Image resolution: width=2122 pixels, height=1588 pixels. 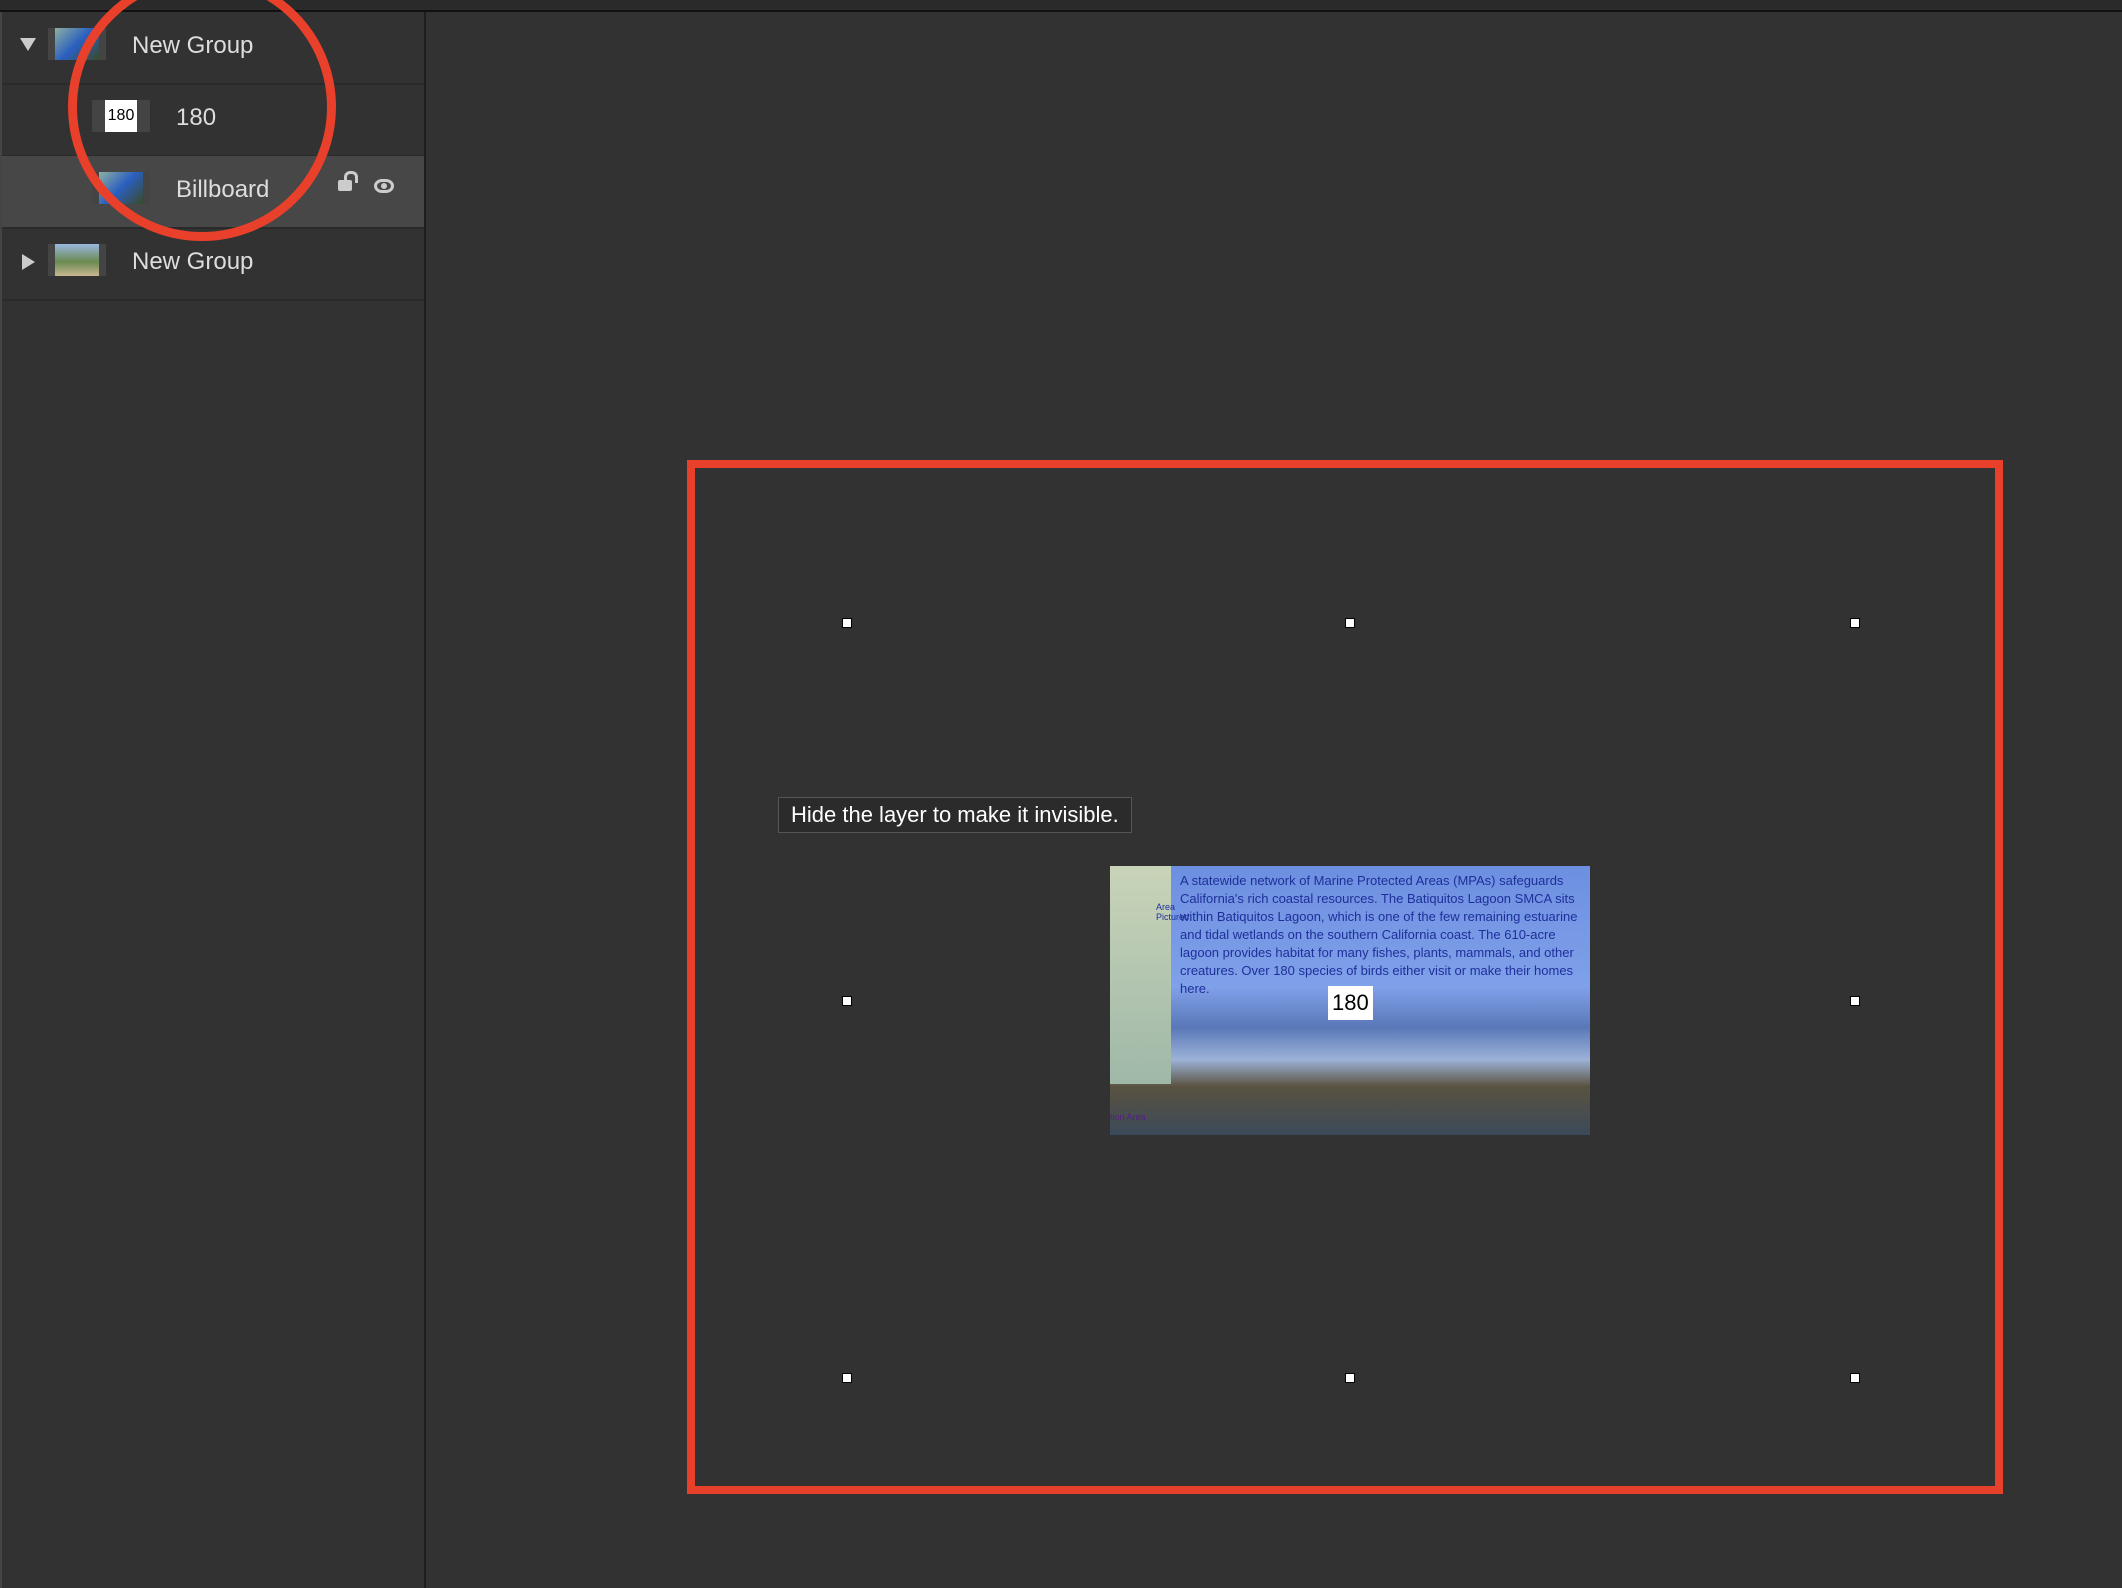 What do you see at coordinates (193, 261) in the screenshot?
I see `layer-name: New Group` at bounding box center [193, 261].